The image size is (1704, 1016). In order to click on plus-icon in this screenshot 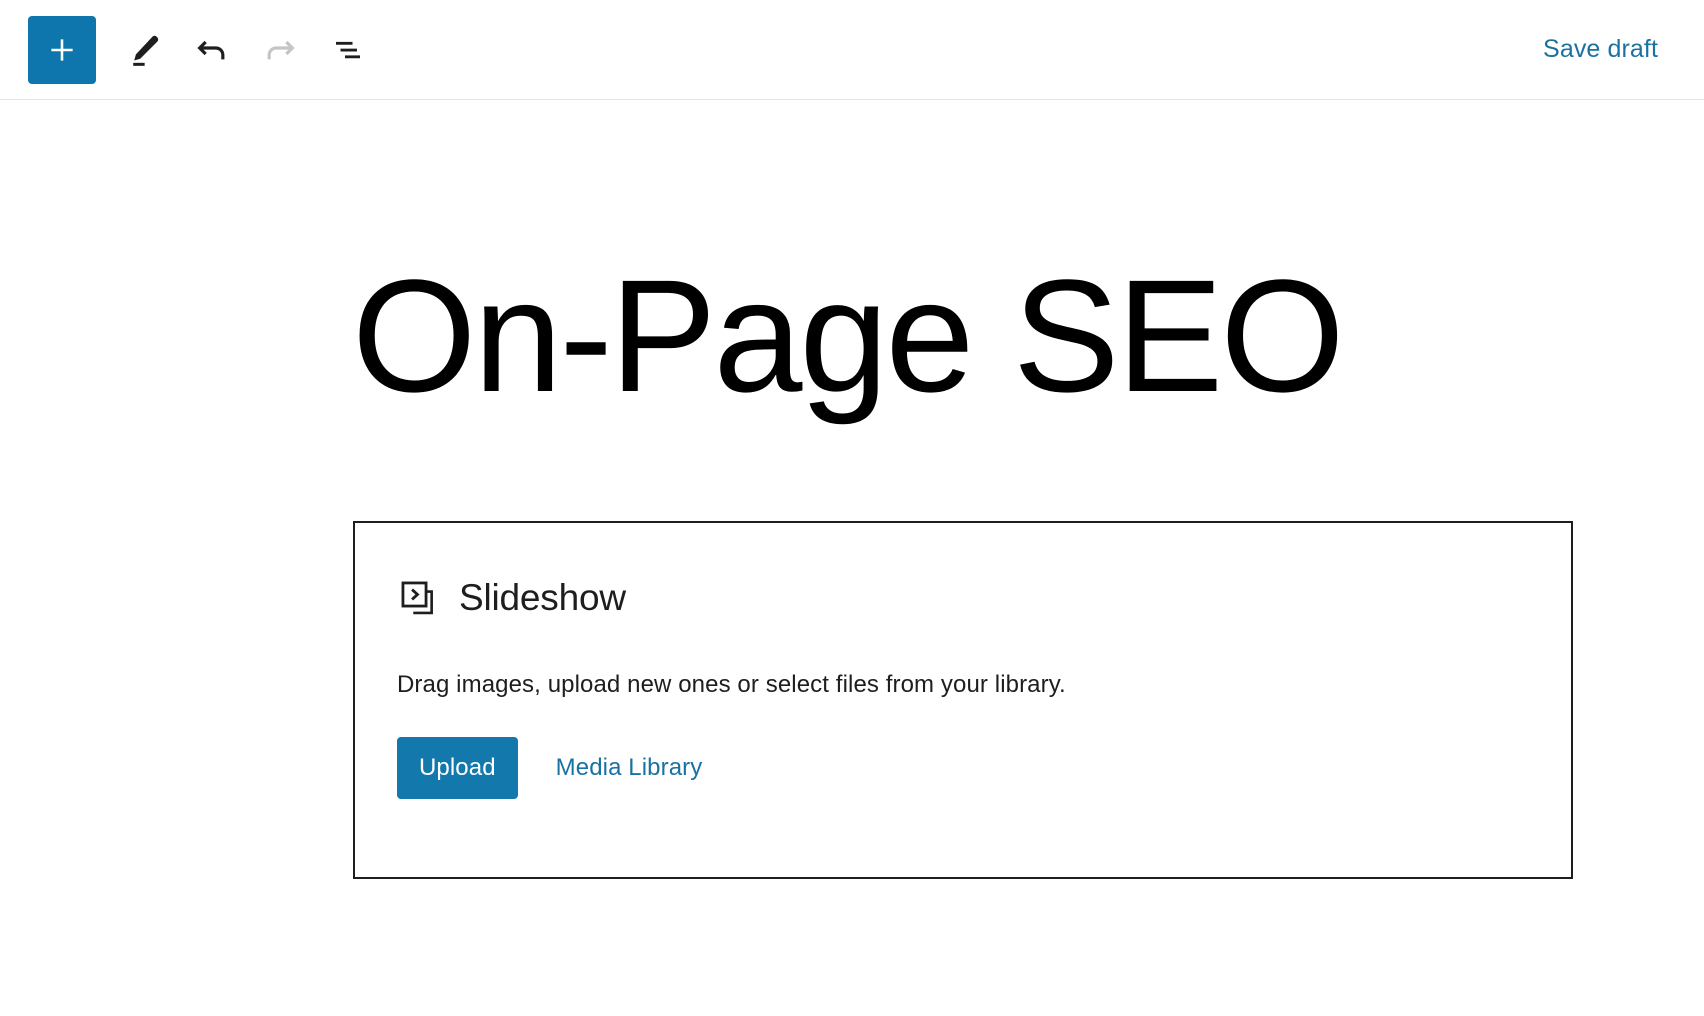, I will do `click(62, 50)`.